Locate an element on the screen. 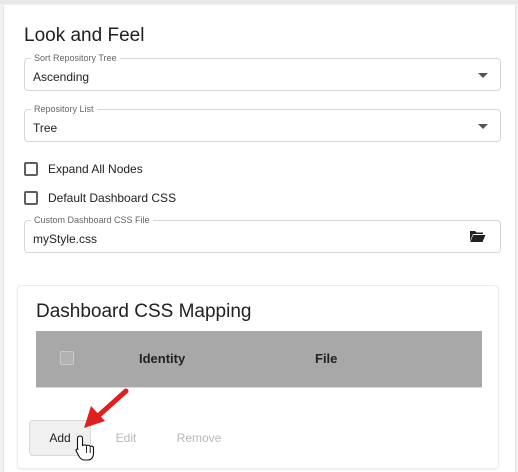 The height and width of the screenshot is (472, 518). mapping-grid-header: Identity File is located at coordinates (259, 359).